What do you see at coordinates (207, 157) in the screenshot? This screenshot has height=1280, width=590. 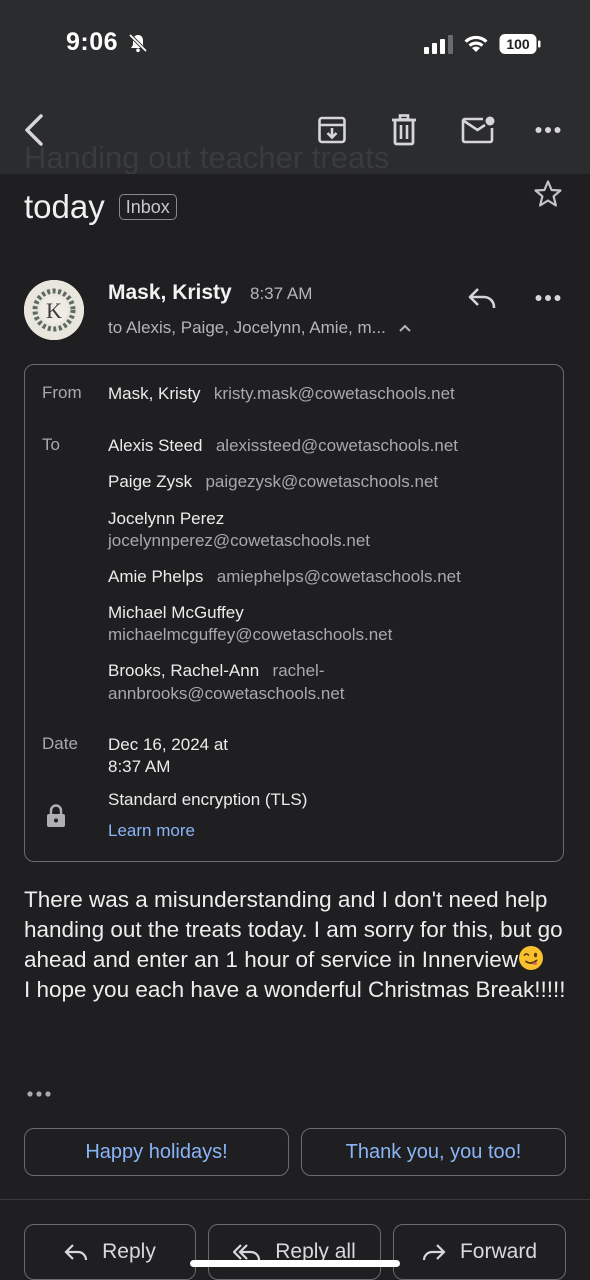 I see `subject-scrolled-text: Handing out teacher treats` at bounding box center [207, 157].